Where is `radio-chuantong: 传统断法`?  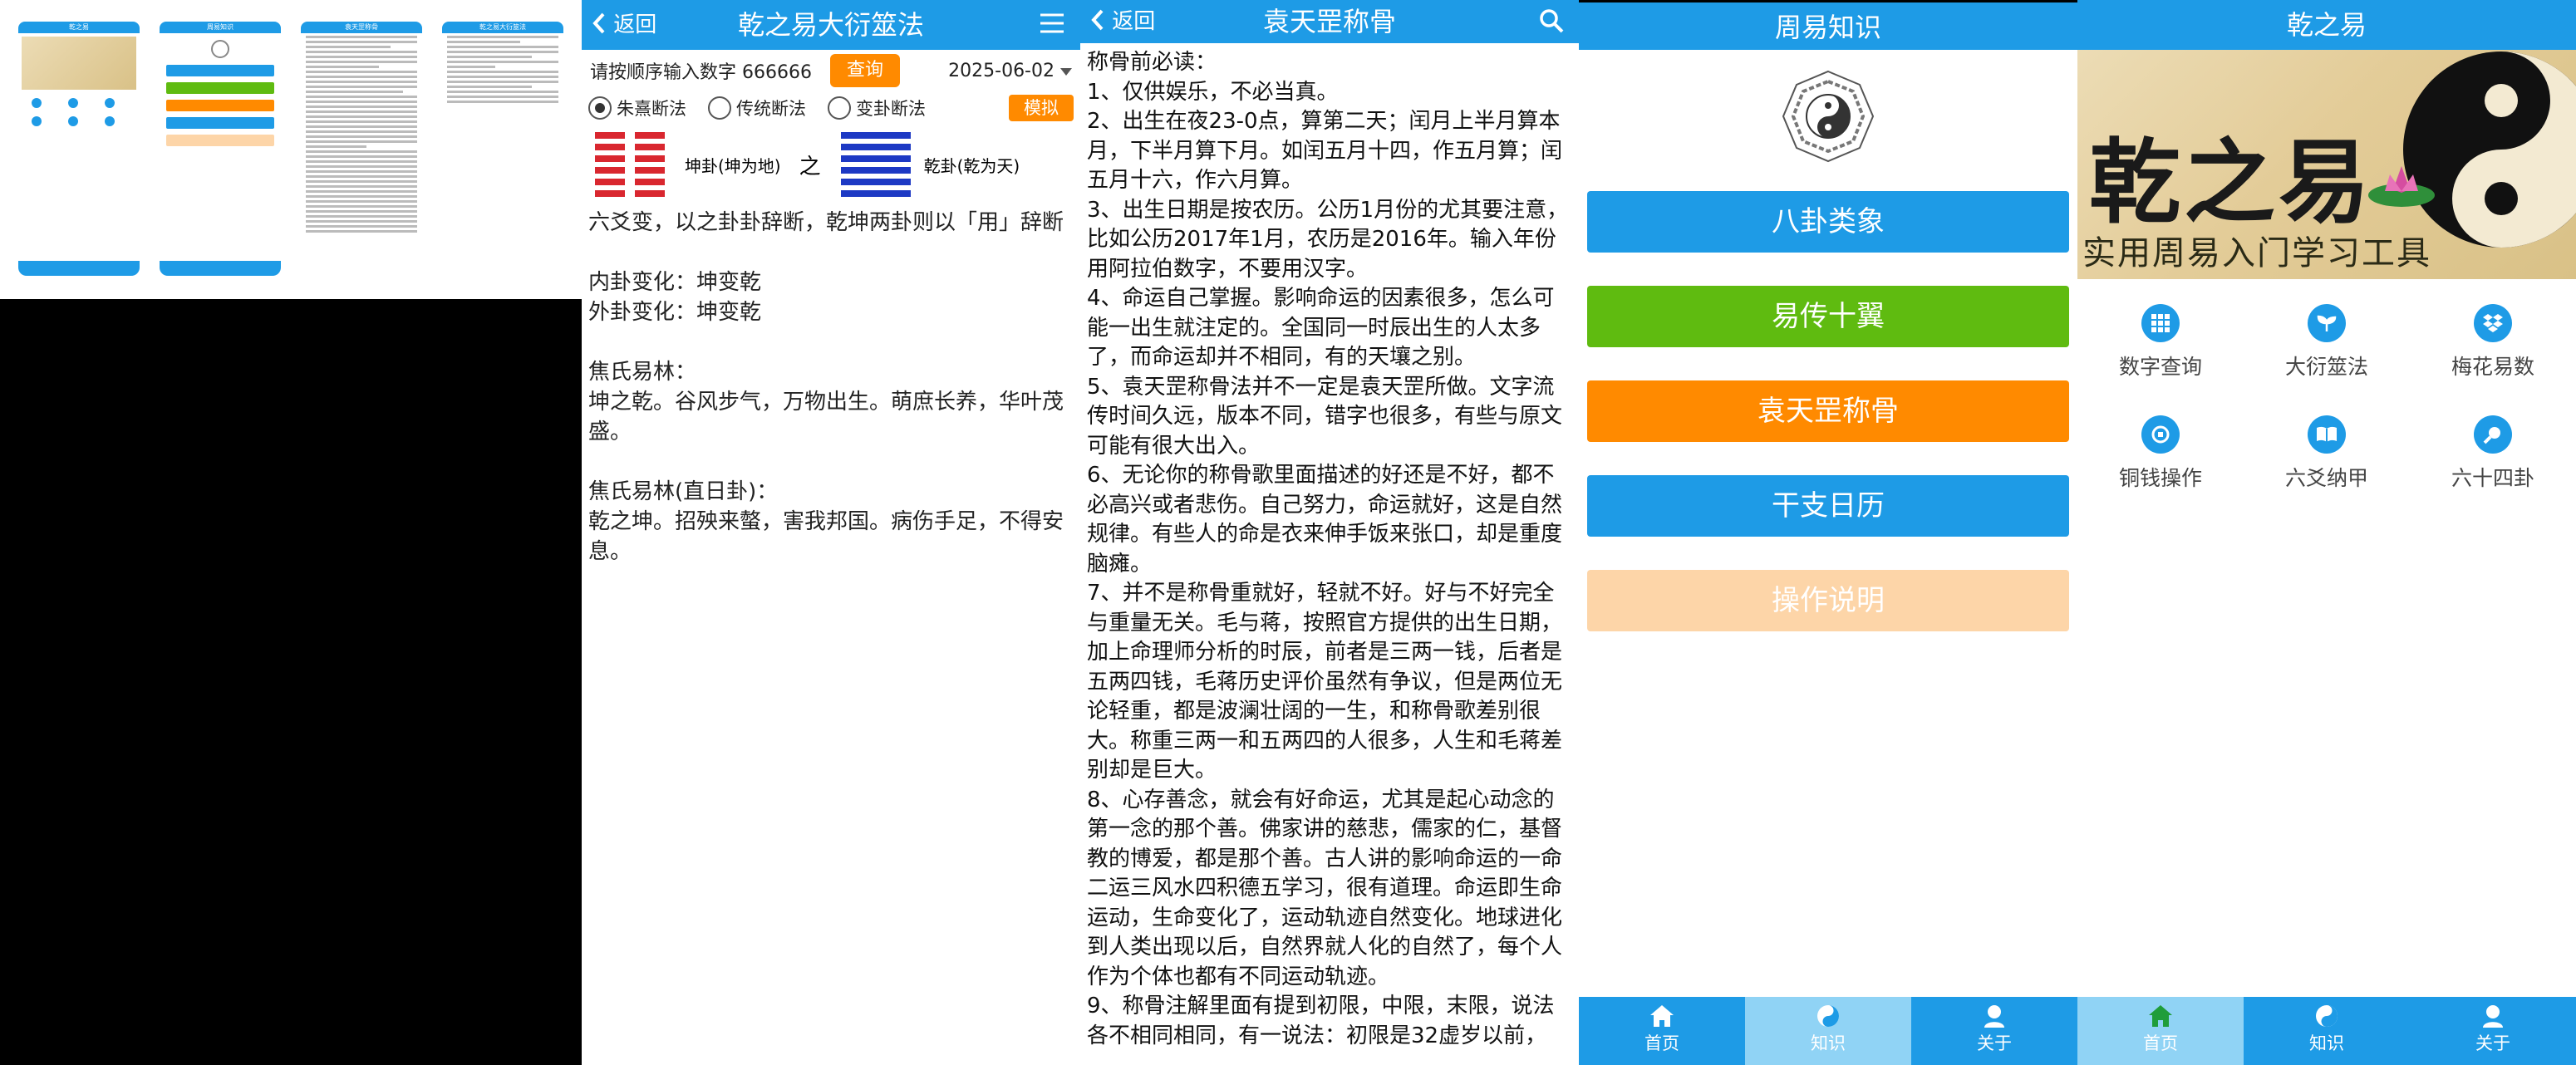
radio-chuantong: 传统断法 is located at coordinates (757, 108).